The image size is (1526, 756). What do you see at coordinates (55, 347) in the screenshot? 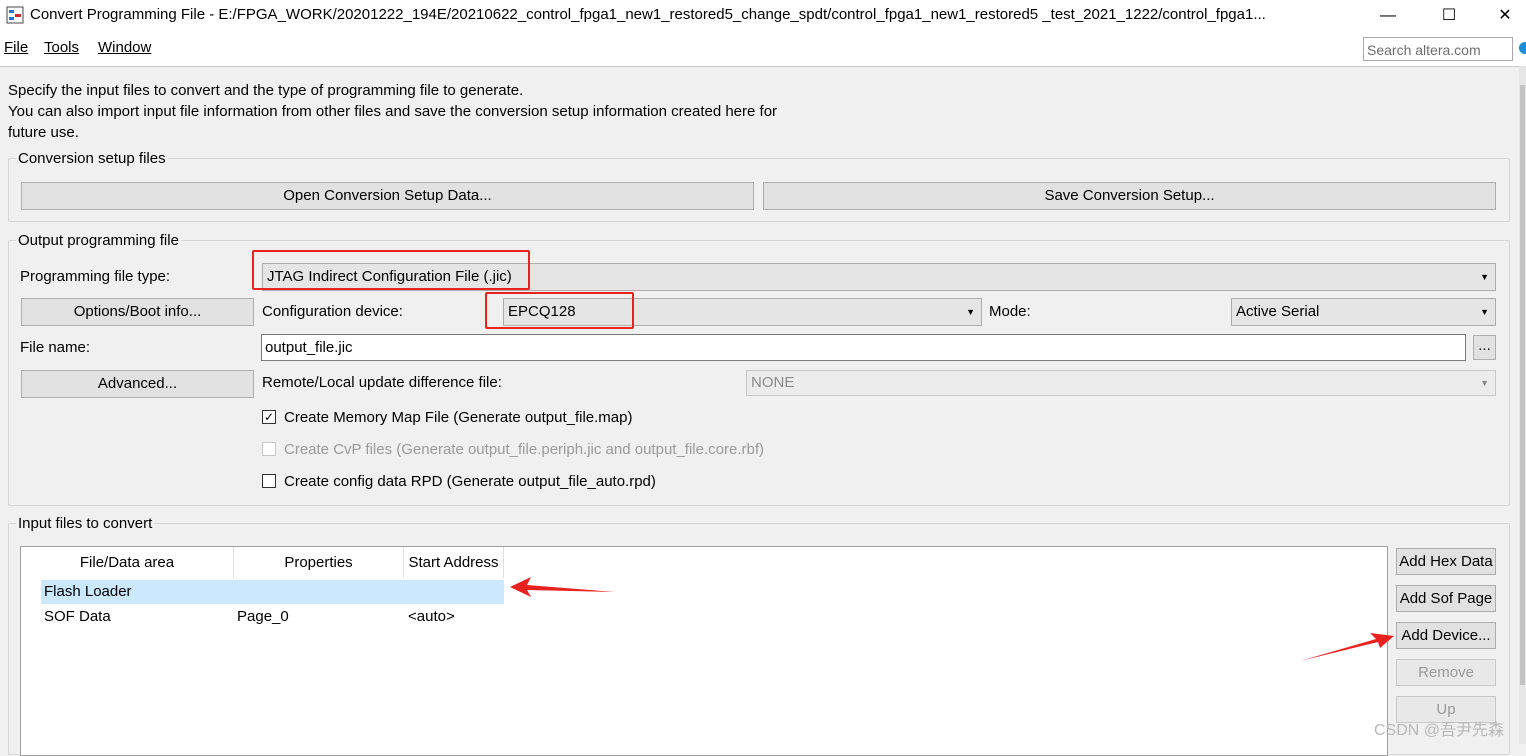
I see `file-name-label: File name:` at bounding box center [55, 347].